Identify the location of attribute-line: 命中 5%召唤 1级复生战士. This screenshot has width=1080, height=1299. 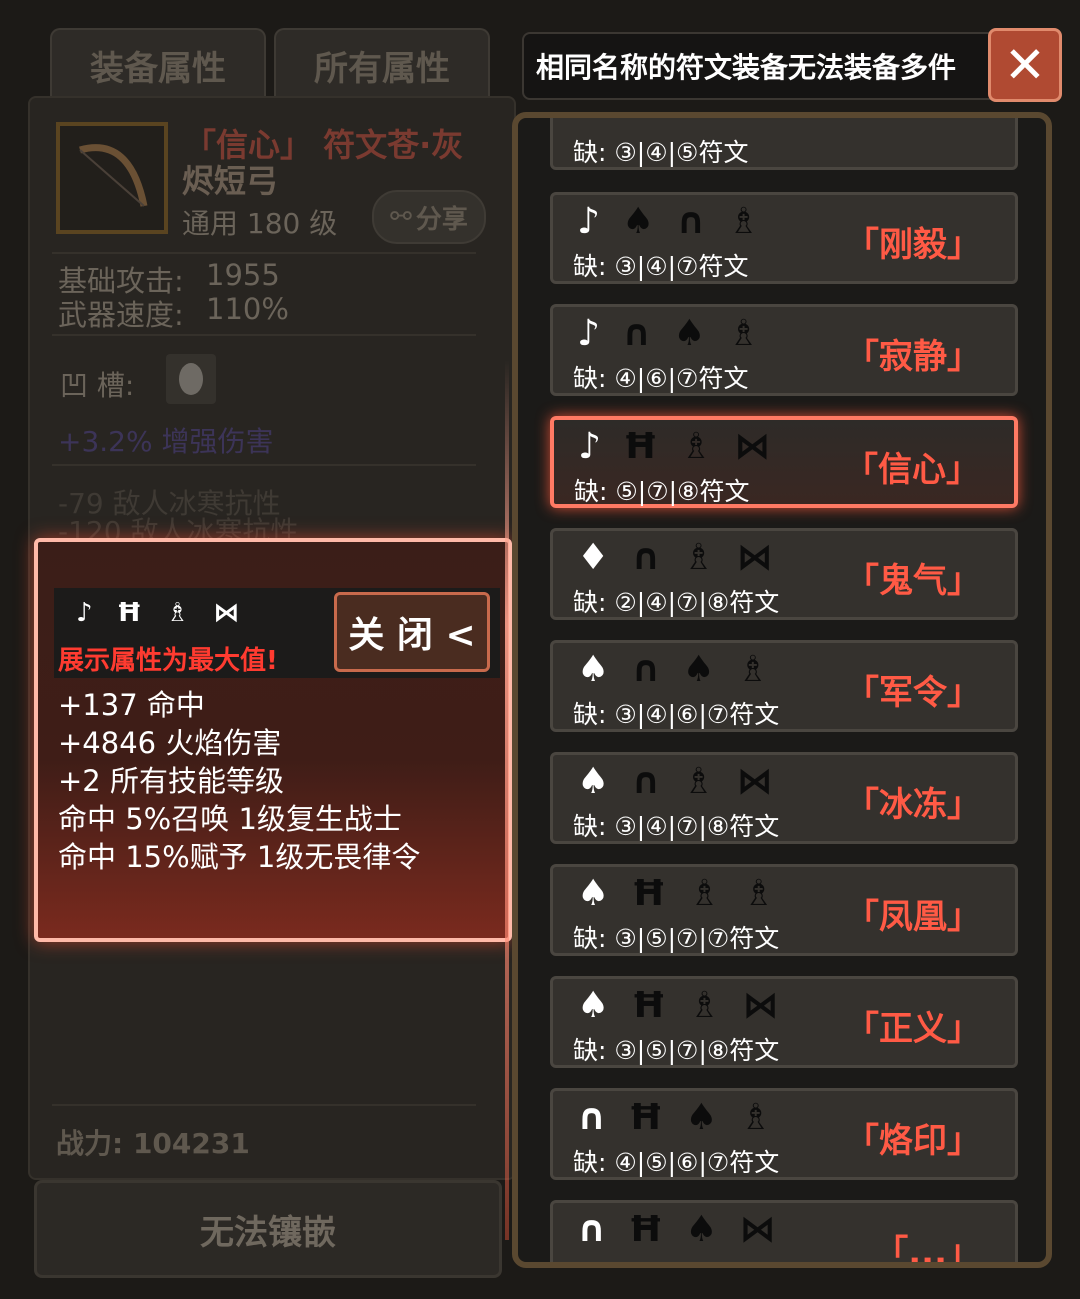
(230, 819).